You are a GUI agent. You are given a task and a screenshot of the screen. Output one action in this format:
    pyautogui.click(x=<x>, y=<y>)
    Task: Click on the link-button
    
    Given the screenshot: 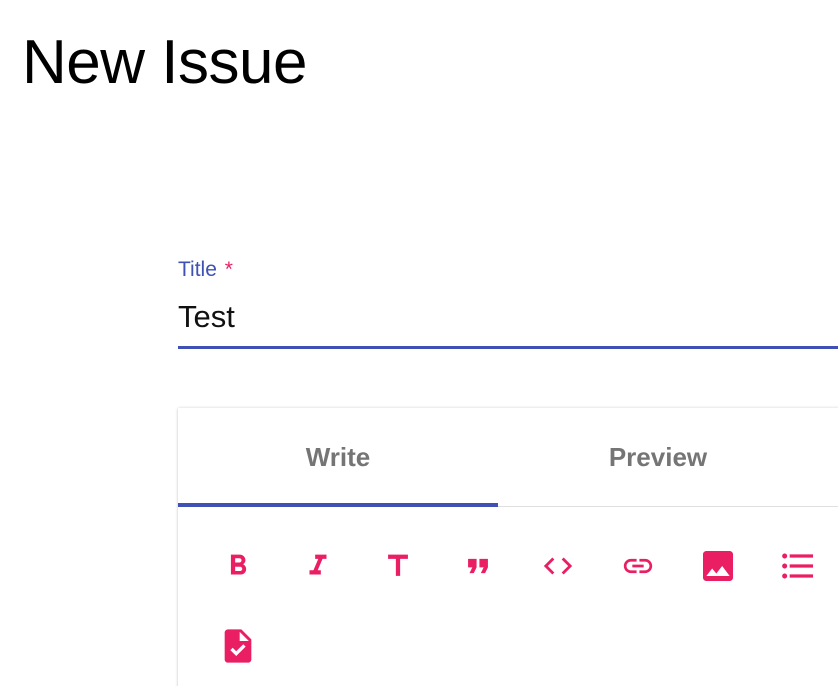 What is the action you would take?
    pyautogui.click(x=638, y=566)
    